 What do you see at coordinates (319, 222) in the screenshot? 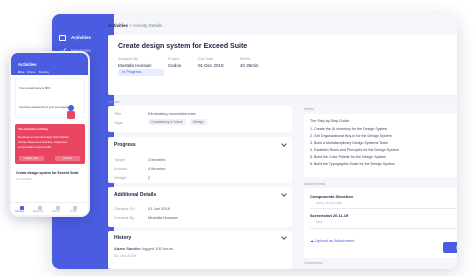
I see `attachment-meta: PNG` at bounding box center [319, 222].